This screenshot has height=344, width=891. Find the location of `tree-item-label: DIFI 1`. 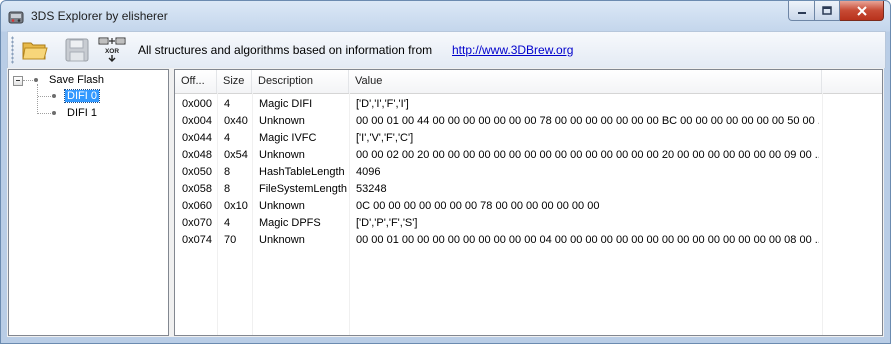

tree-item-label: DIFI 1 is located at coordinates (82, 113).